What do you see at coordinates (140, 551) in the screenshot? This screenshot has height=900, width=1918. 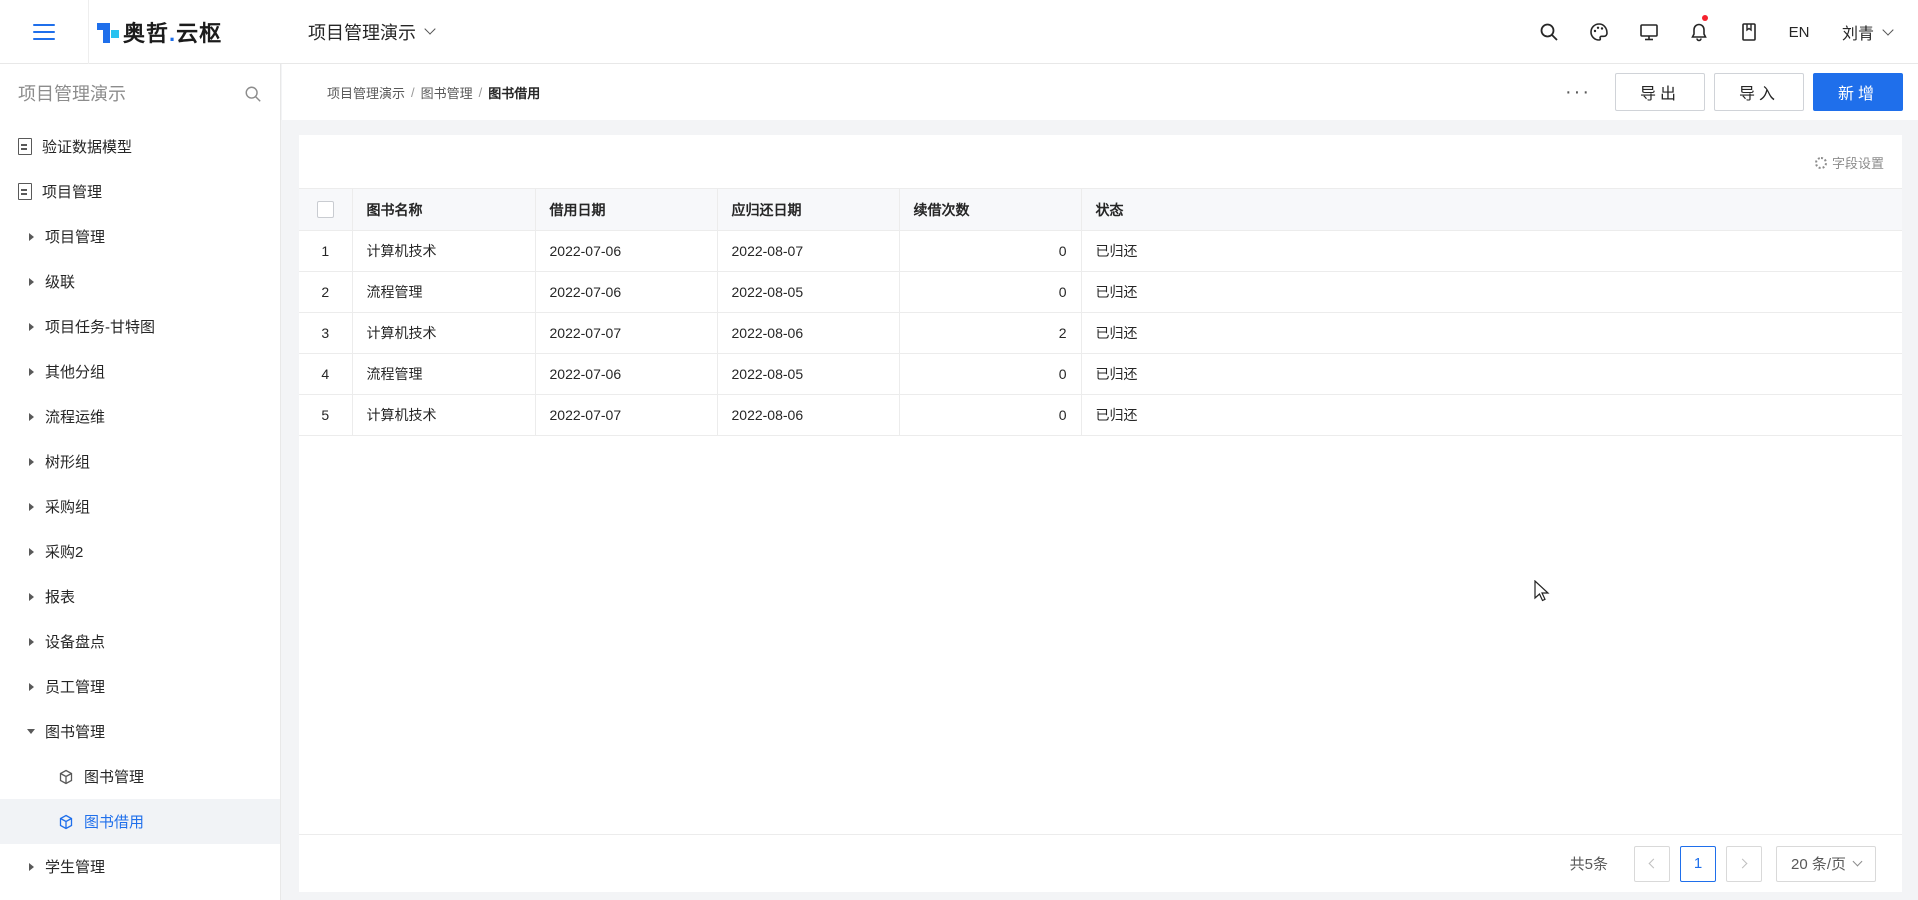 I see `sidebar-group-purchase2: 采购2` at bounding box center [140, 551].